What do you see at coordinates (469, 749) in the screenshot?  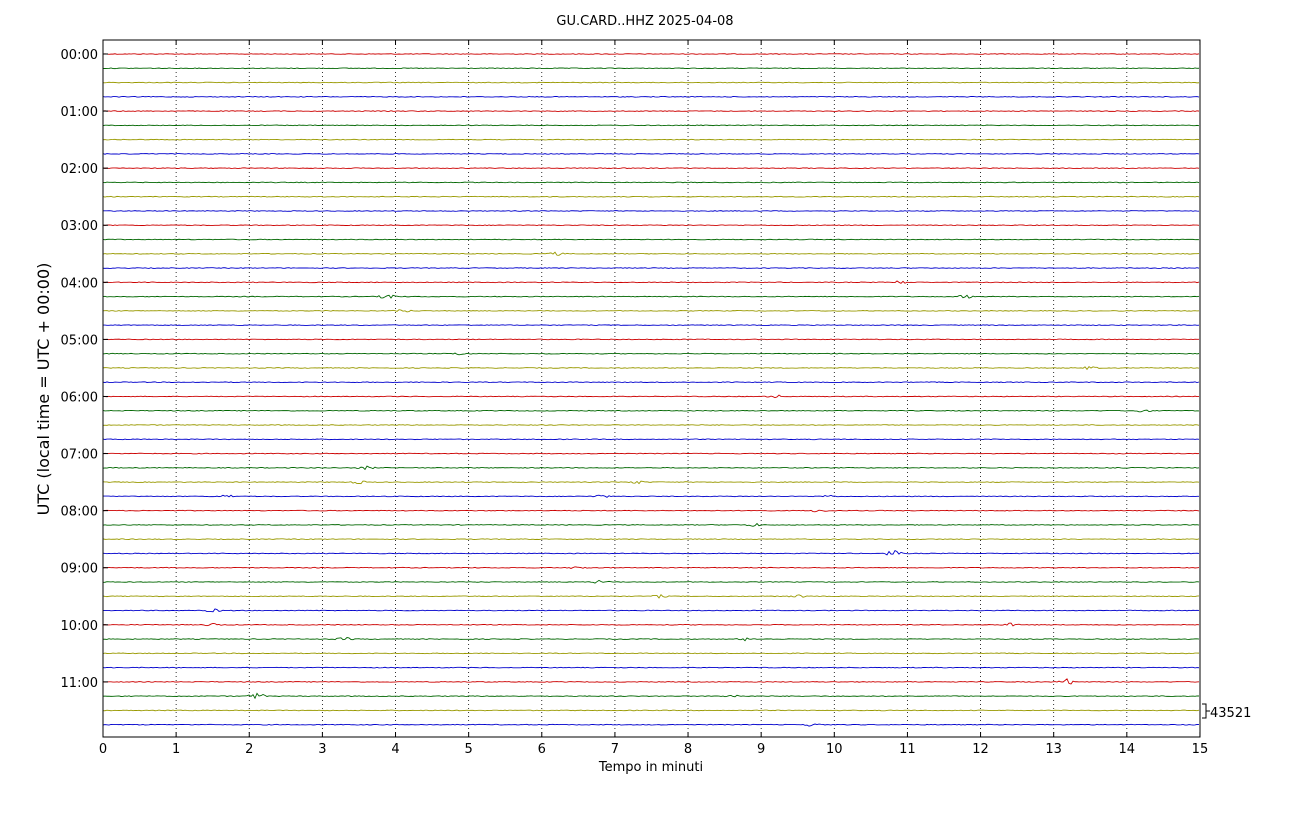 I see `x-tick-label: 5` at bounding box center [469, 749].